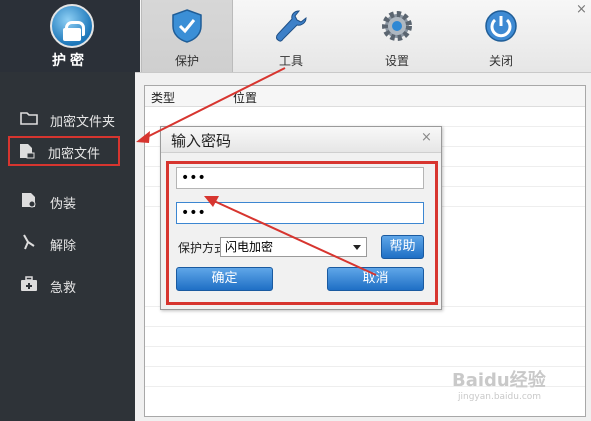 This screenshot has height=421, width=591. What do you see at coordinates (63, 246) in the screenshot?
I see `sidebar-item-label: 解除` at bounding box center [63, 246].